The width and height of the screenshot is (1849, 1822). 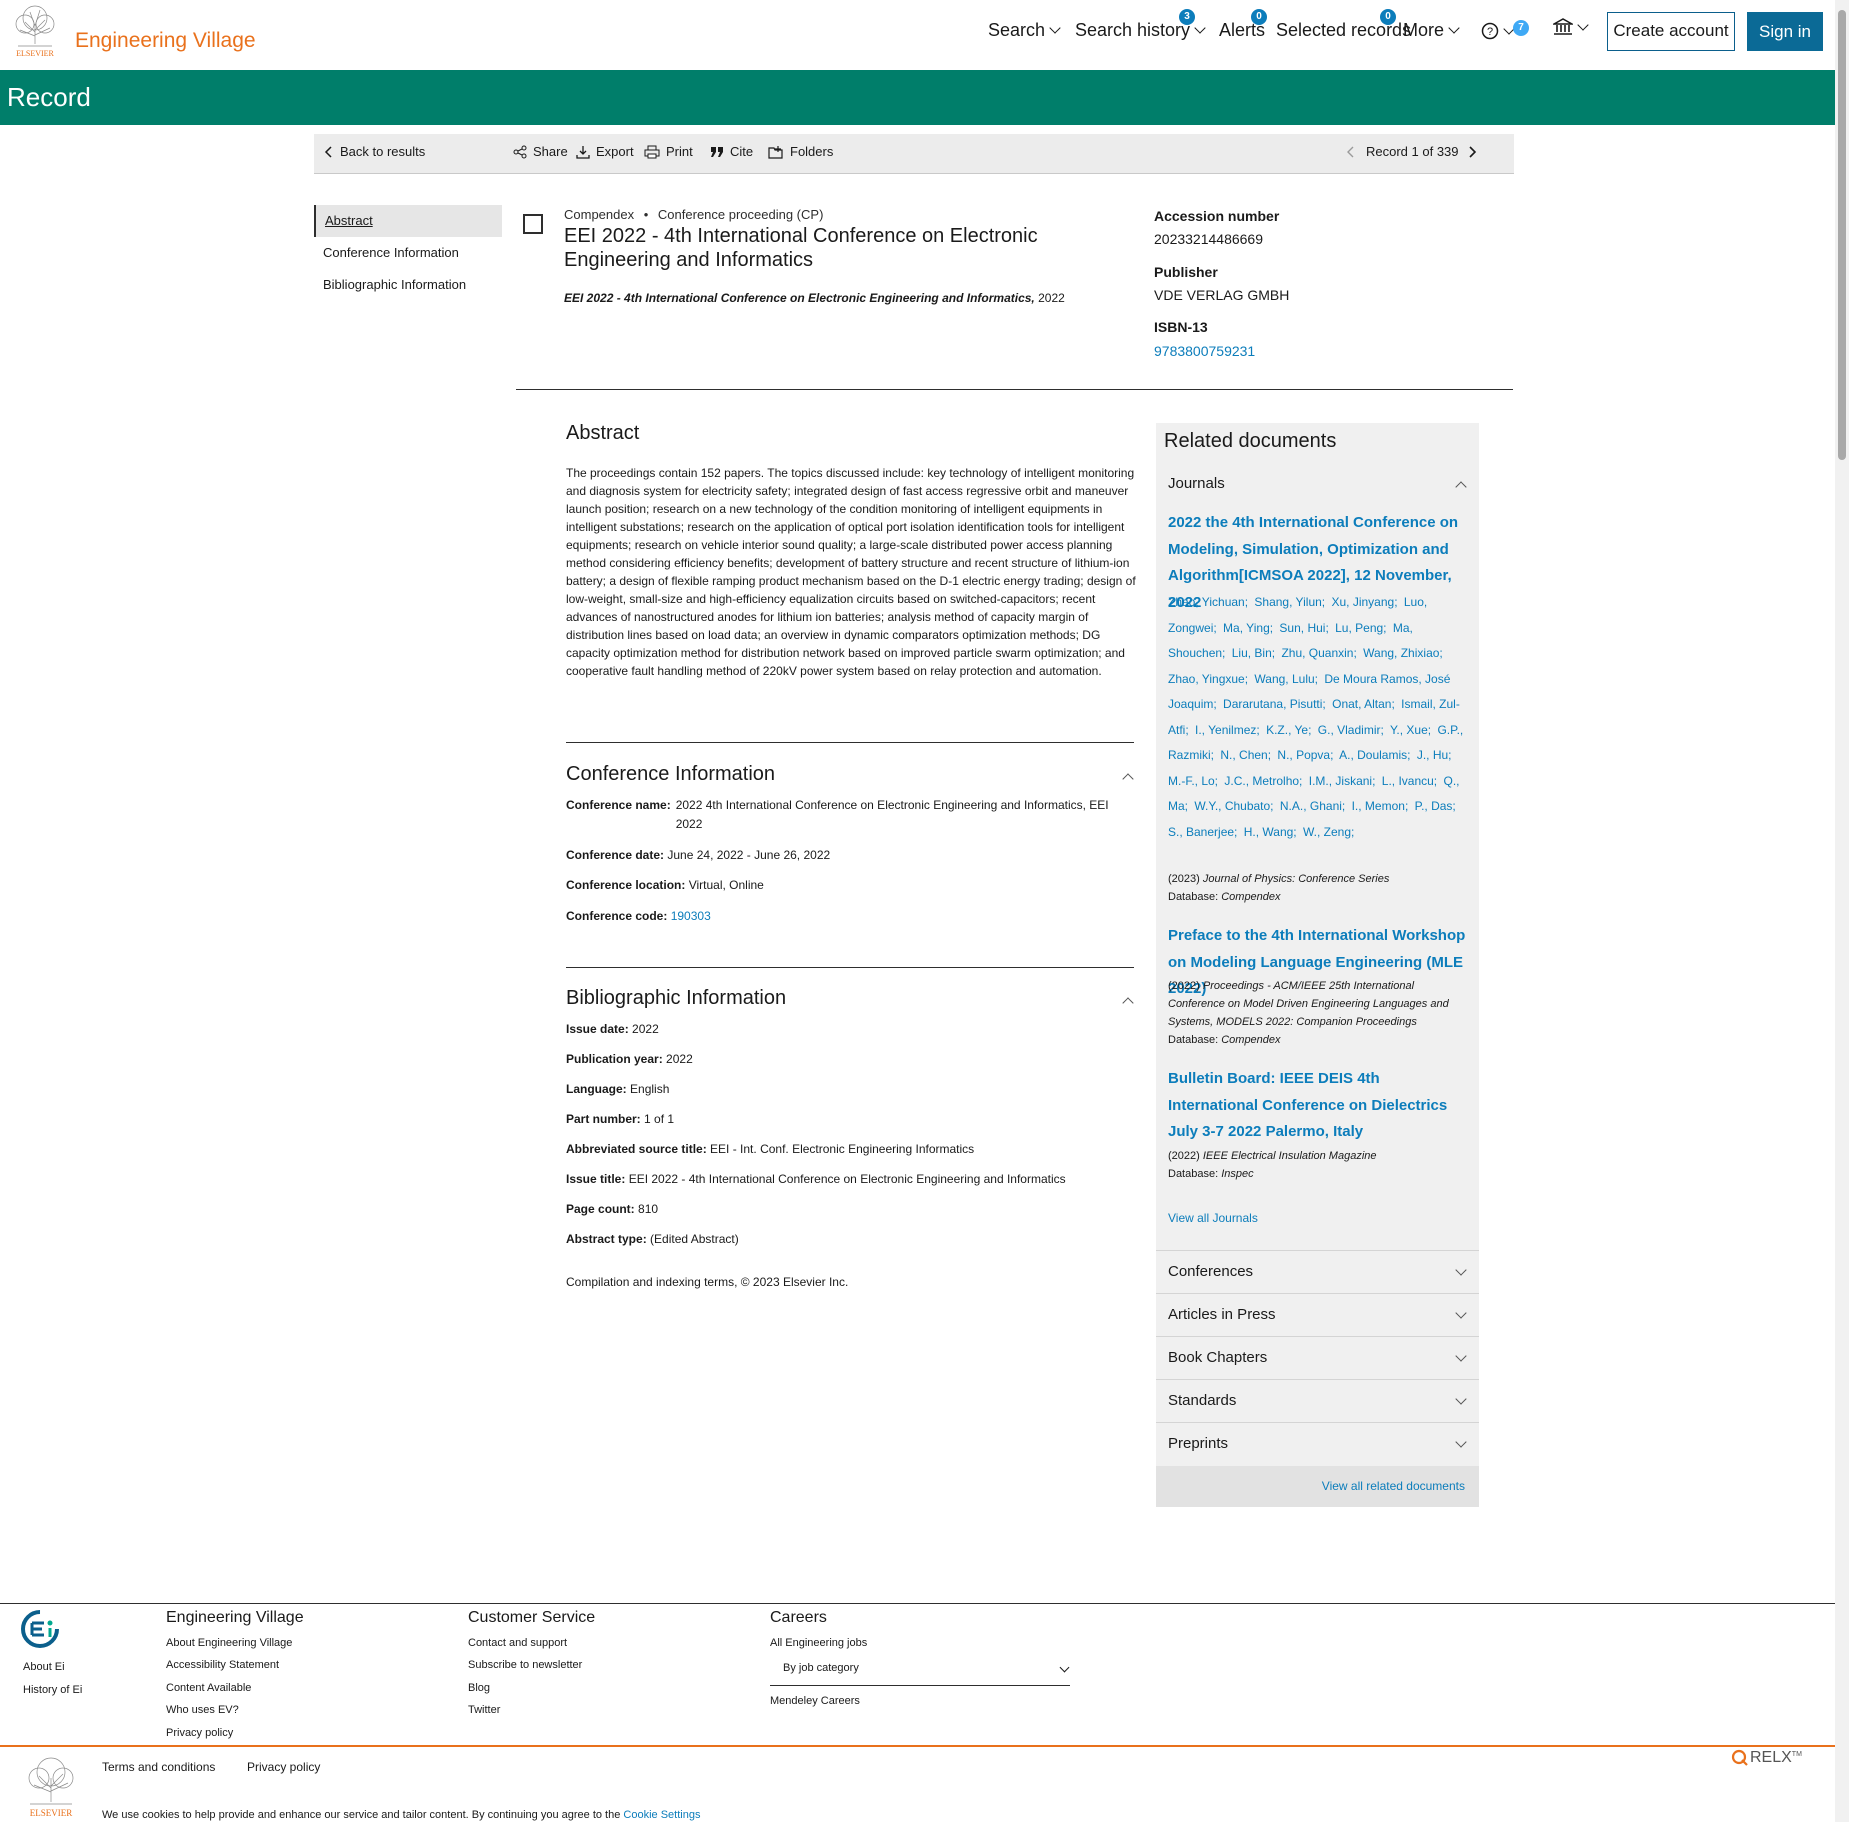 I want to click on share-button: Share, so click(x=540, y=151).